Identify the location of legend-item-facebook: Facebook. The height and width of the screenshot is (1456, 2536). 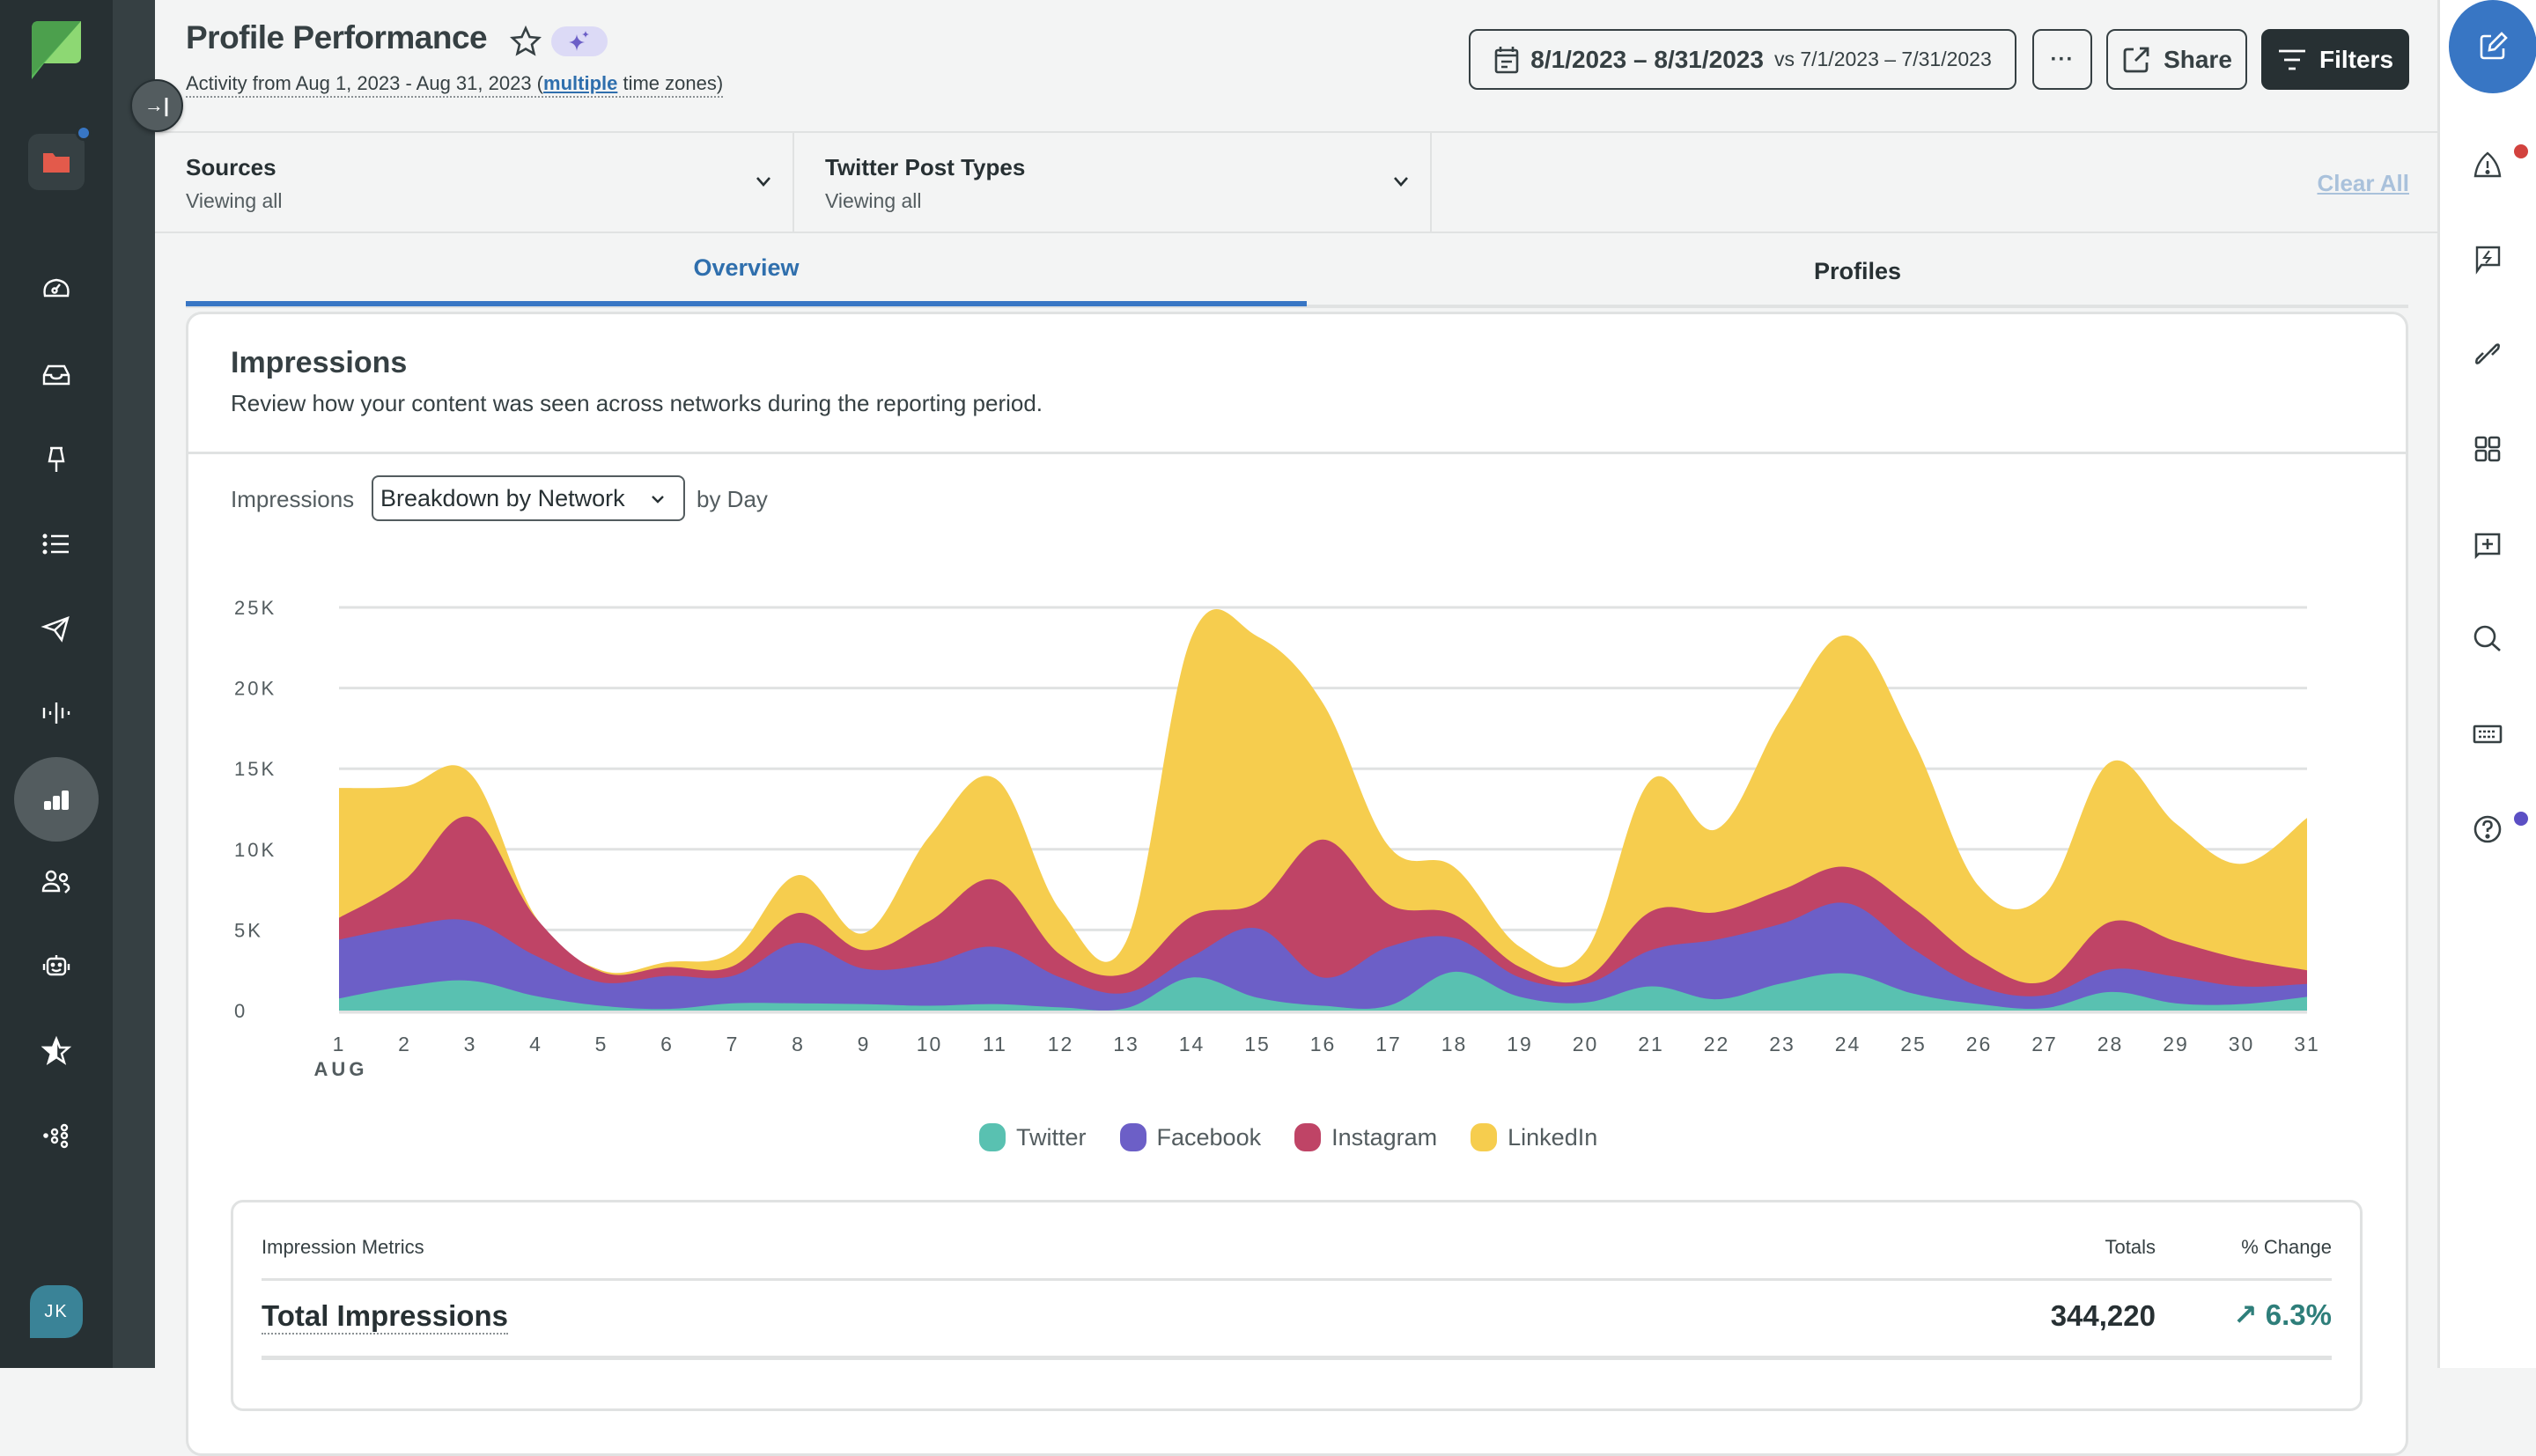
(1191, 1137).